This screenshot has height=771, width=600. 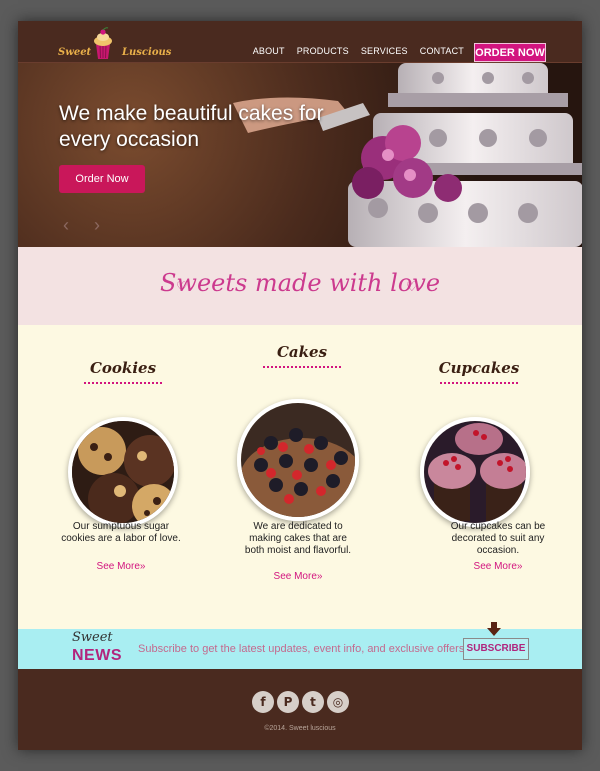 I want to click on nav-products: PRODUCTS, so click(x=323, y=51).